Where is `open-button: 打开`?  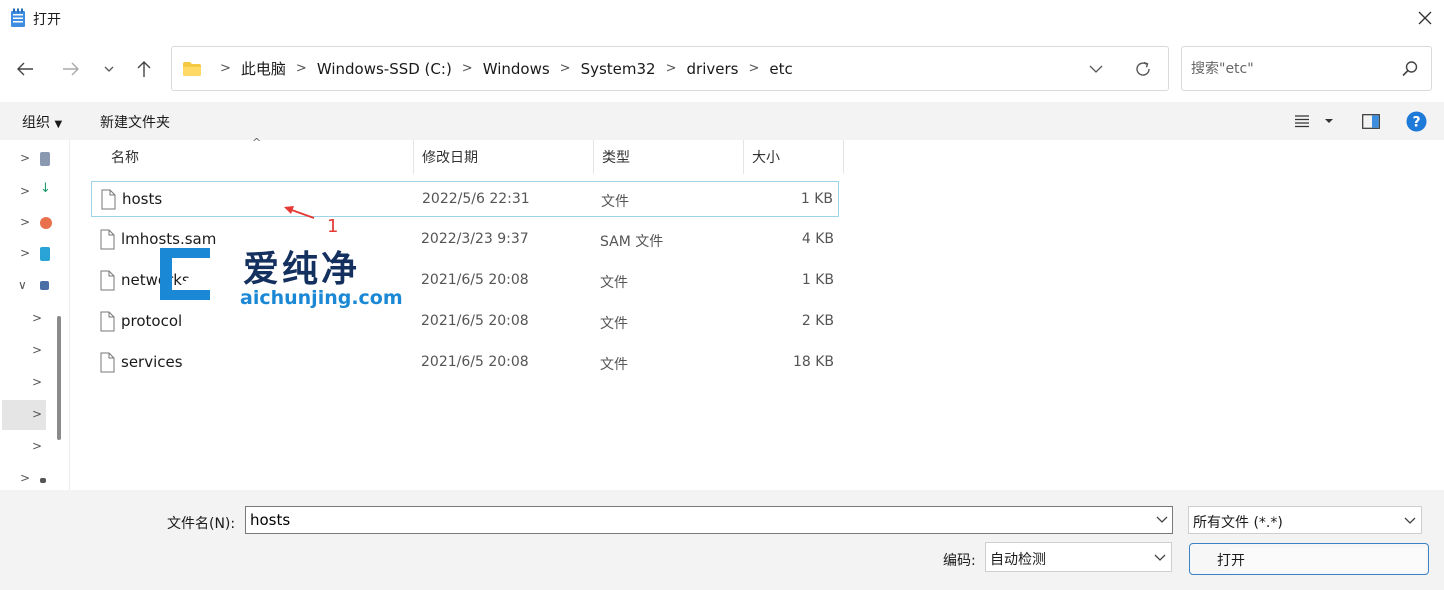 open-button: 打开 is located at coordinates (1309, 559).